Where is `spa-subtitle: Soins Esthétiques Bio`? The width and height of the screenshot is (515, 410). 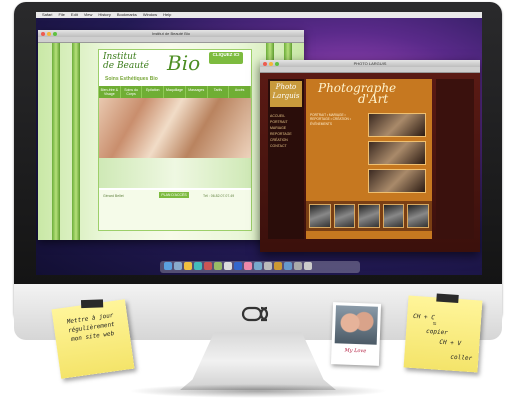
spa-subtitle: Soins Esthétiques Bio is located at coordinates (131, 79).